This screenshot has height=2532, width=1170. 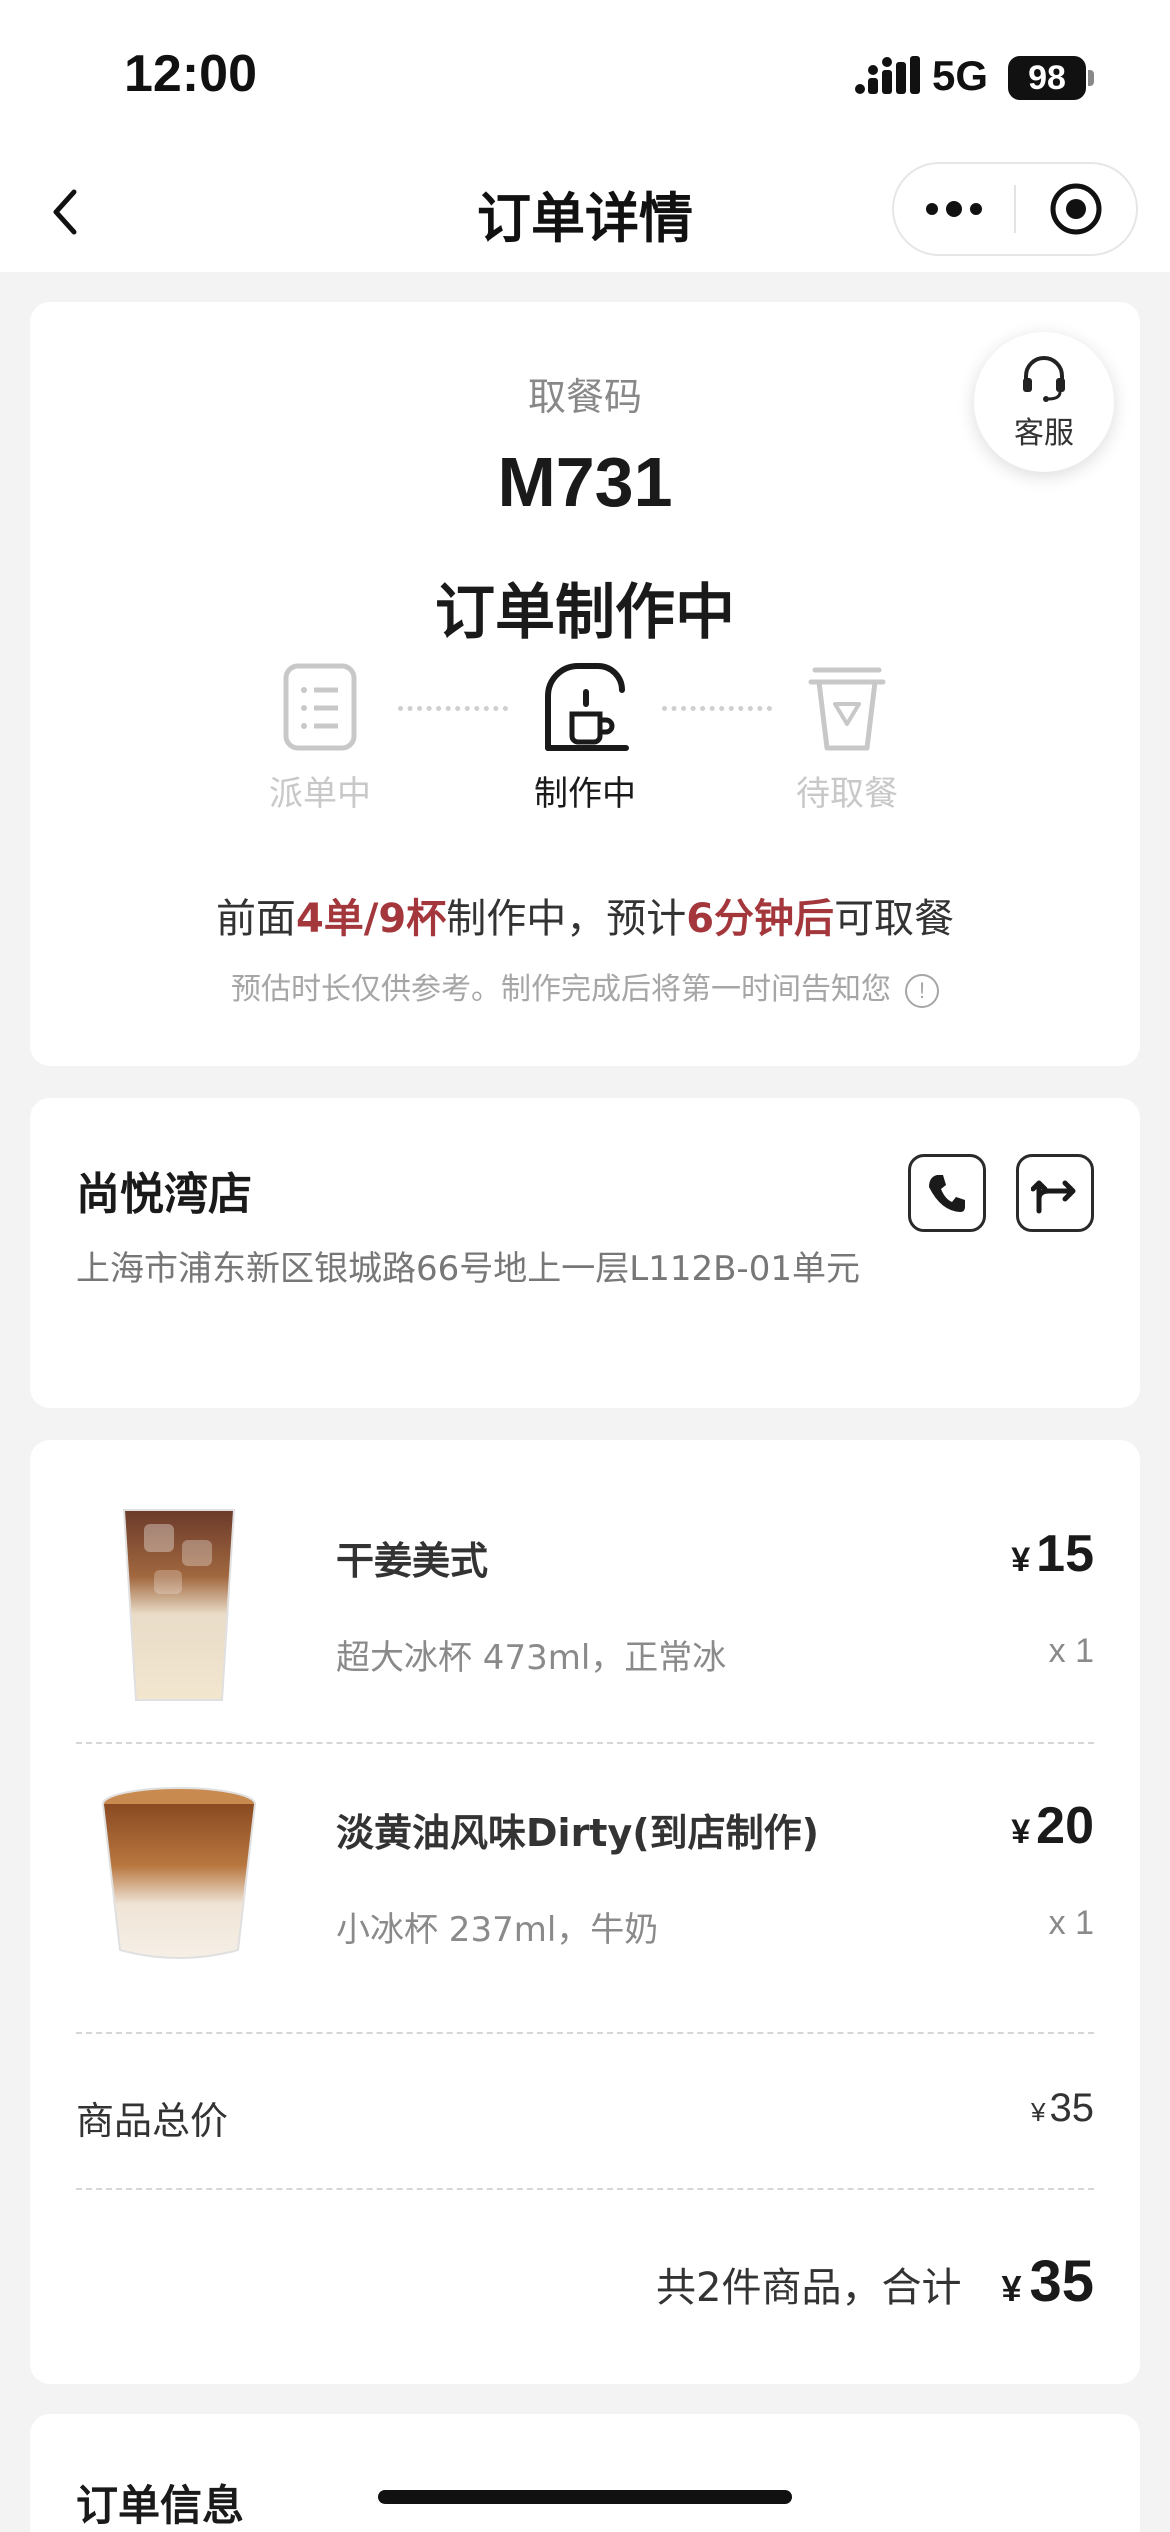 I want to click on subtotal-value: ¥35, so click(x=1062, y=2108).